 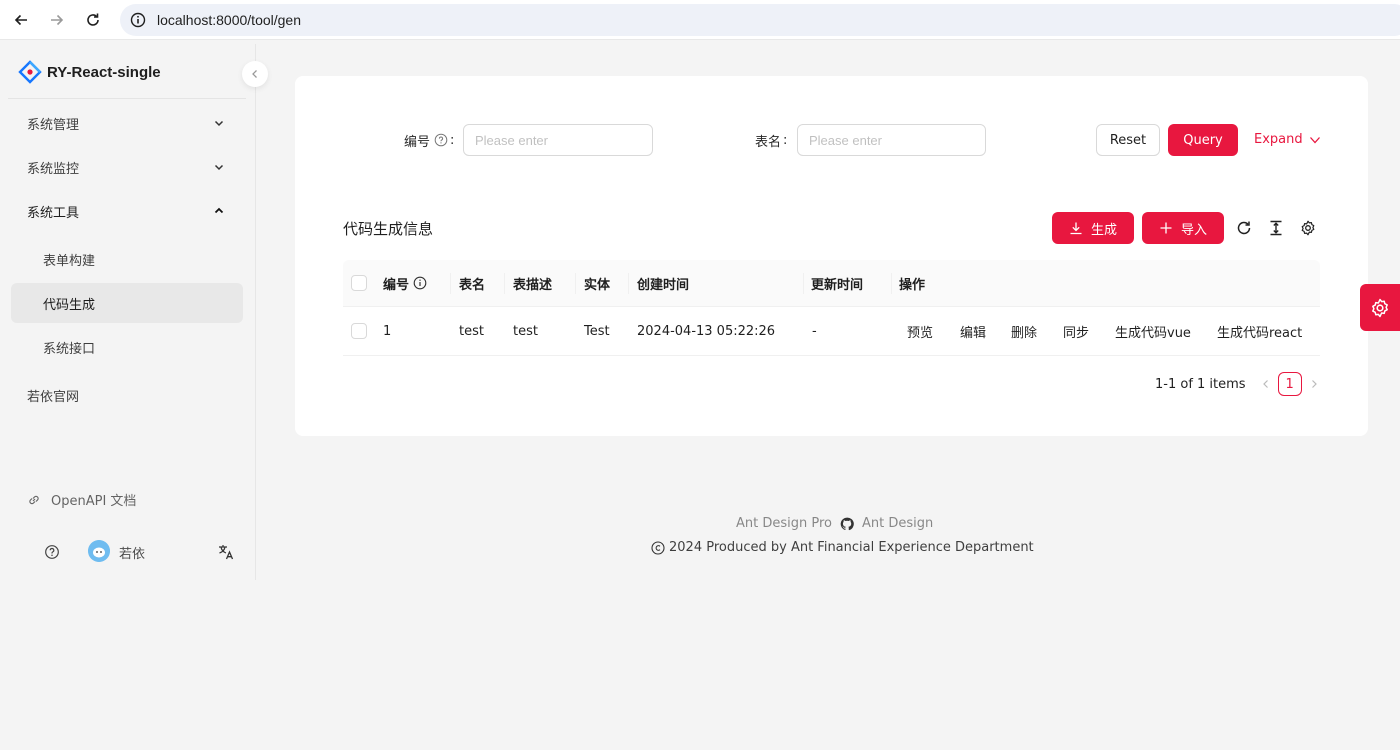 I want to click on column-header: 编号, so click(x=405, y=283).